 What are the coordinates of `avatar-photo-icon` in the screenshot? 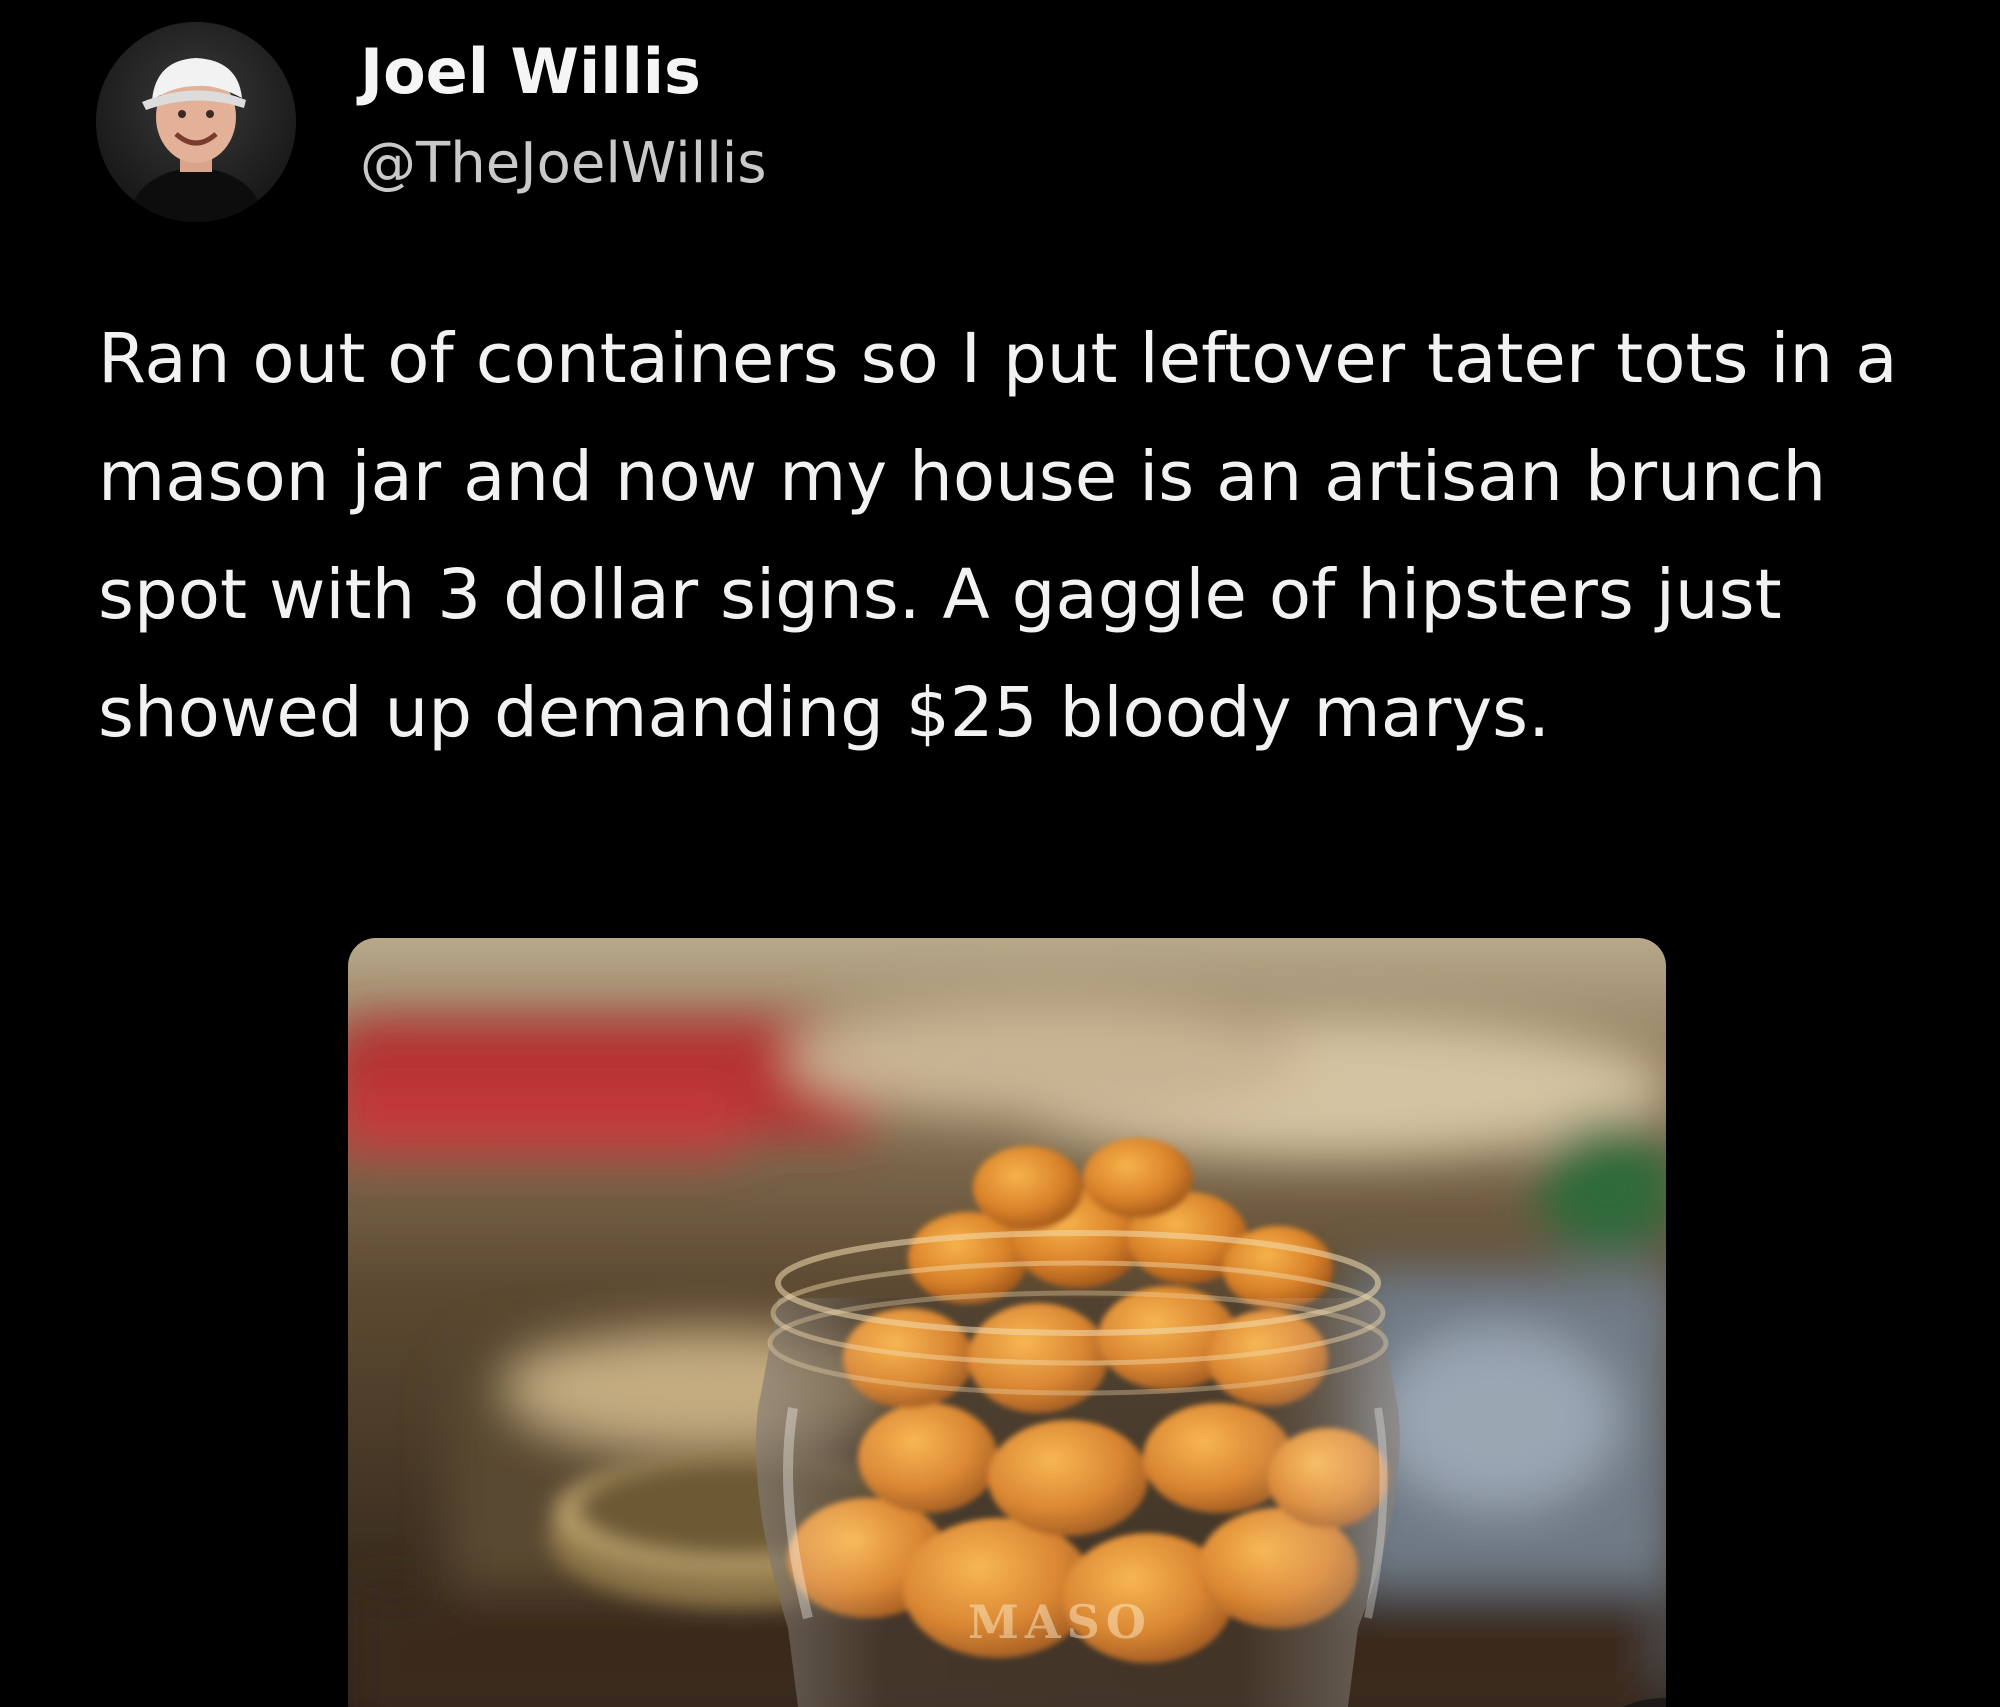 It's located at (196, 122).